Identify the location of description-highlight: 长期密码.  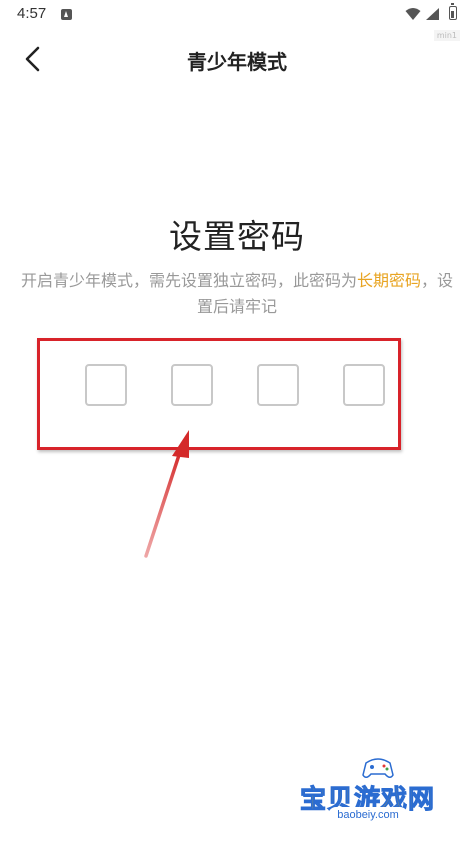
(388, 280).